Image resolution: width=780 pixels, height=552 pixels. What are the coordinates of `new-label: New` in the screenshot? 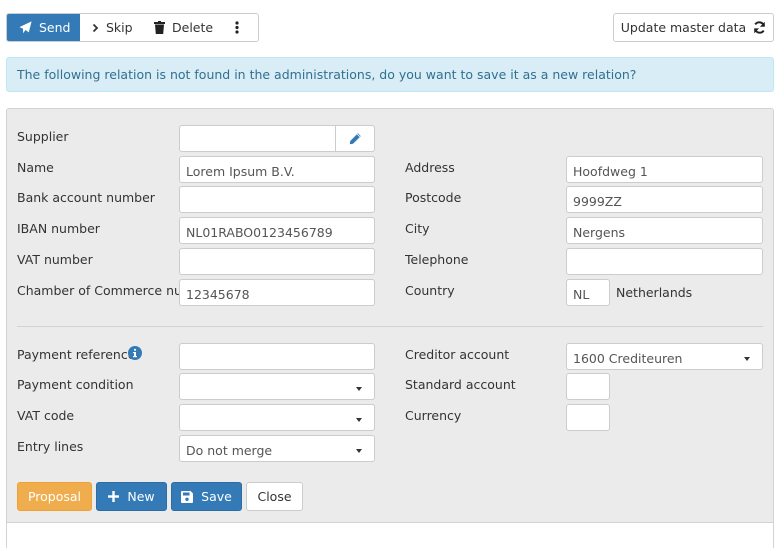 It's located at (141, 496).